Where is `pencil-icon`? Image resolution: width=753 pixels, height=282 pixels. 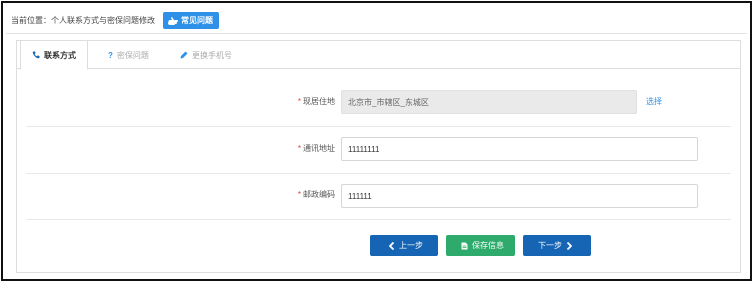
pencil-icon is located at coordinates (184, 55).